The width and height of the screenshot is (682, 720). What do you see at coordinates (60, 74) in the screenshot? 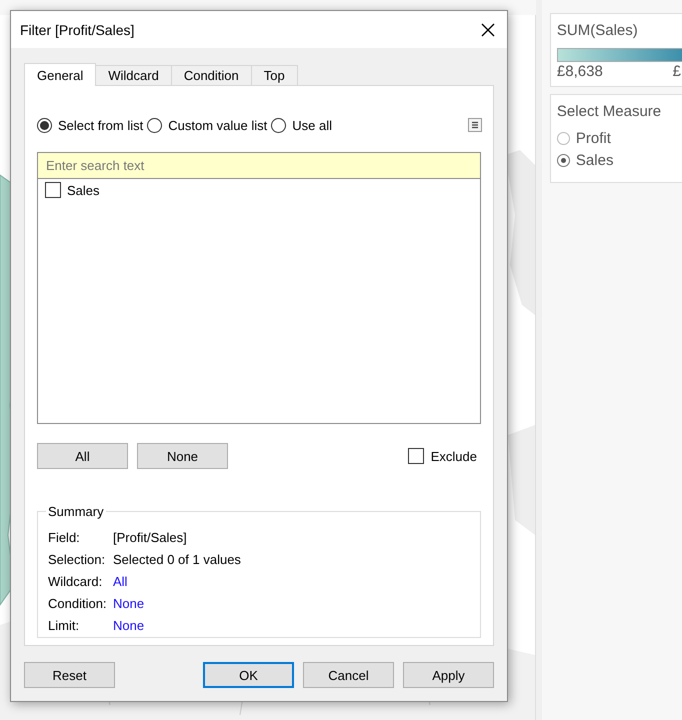
I see `tab: General` at bounding box center [60, 74].